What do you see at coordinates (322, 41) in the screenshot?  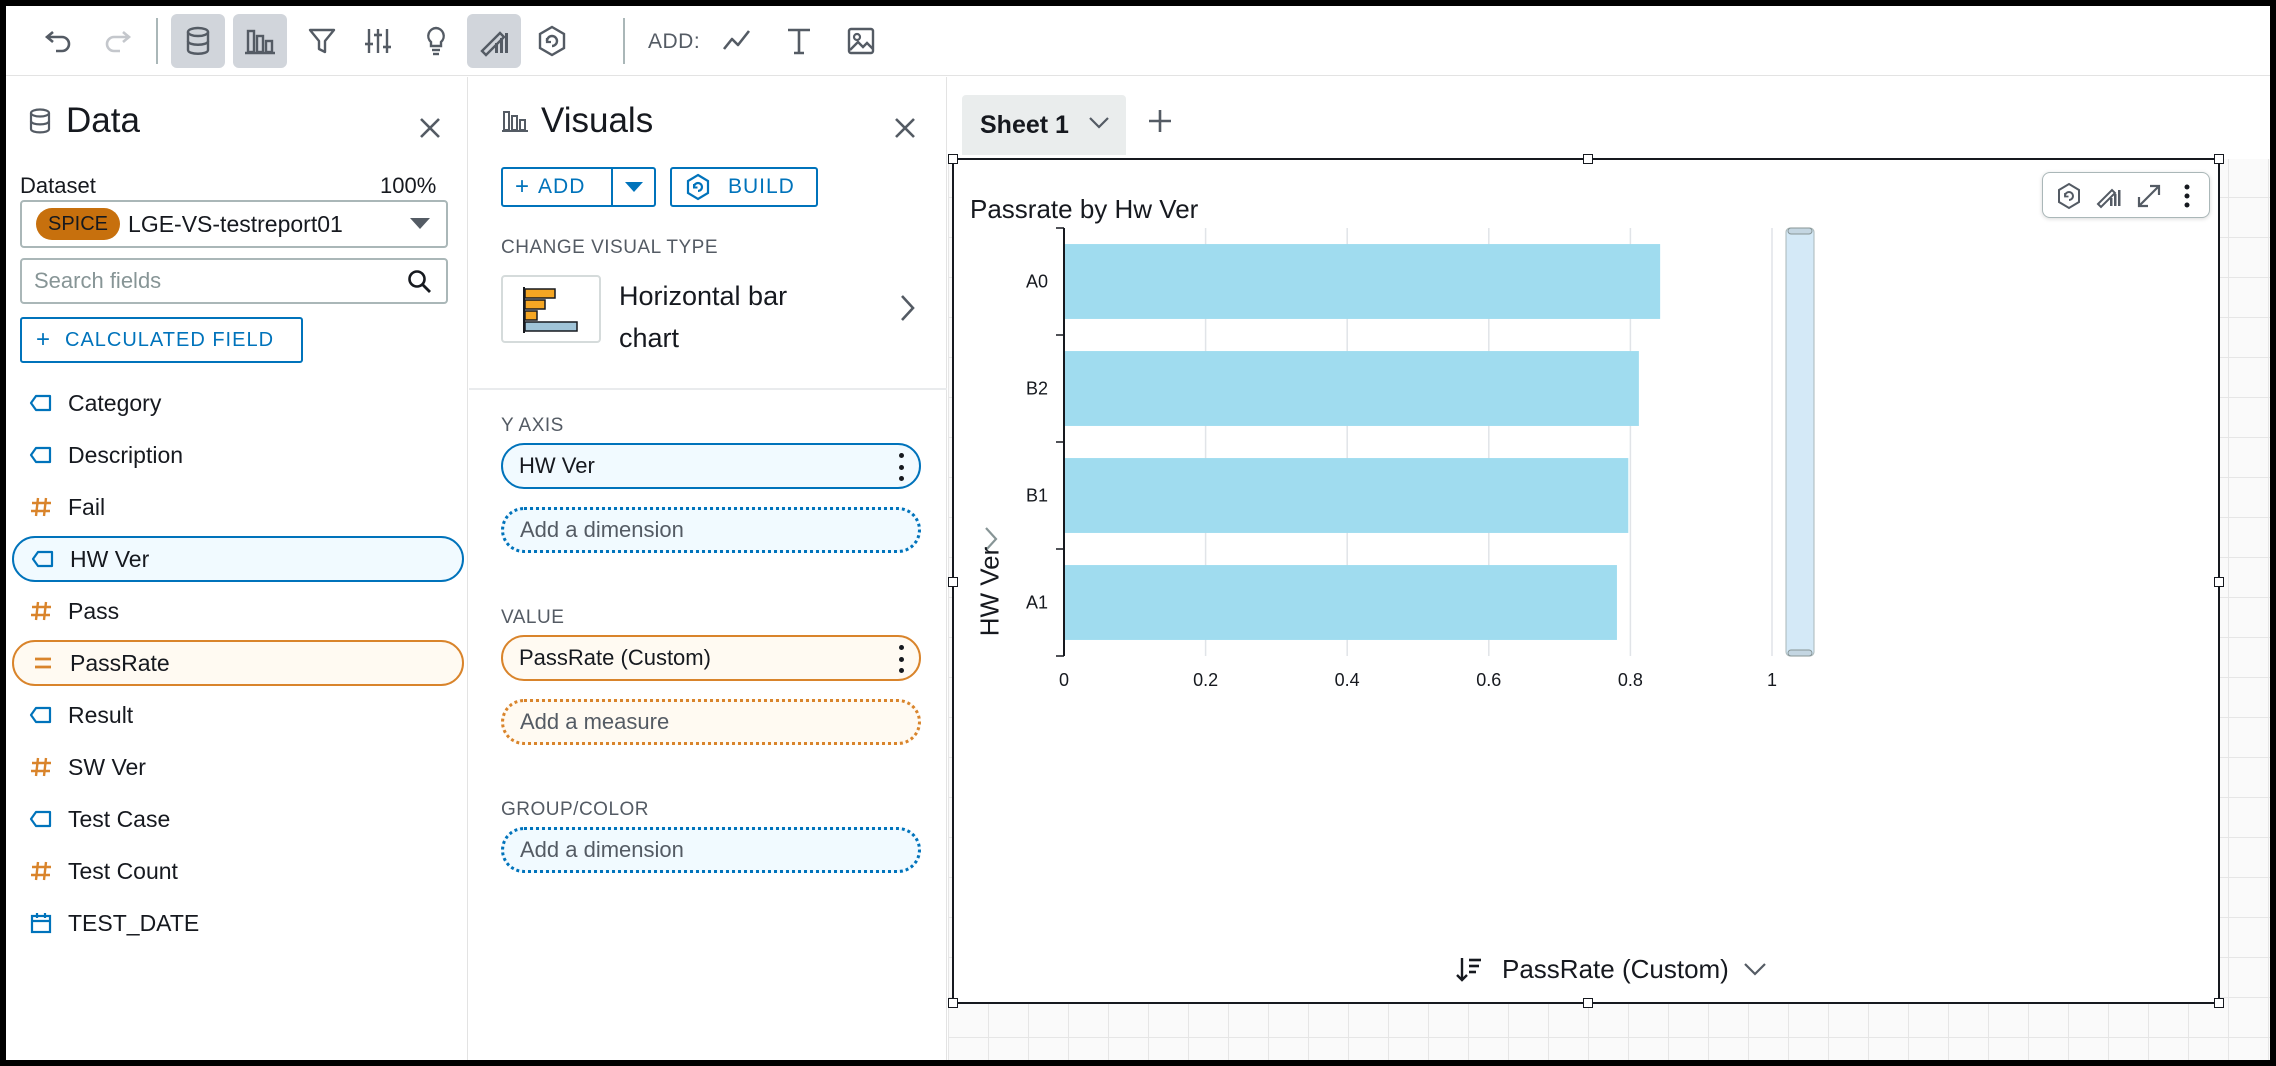 I see `filter-icon` at bounding box center [322, 41].